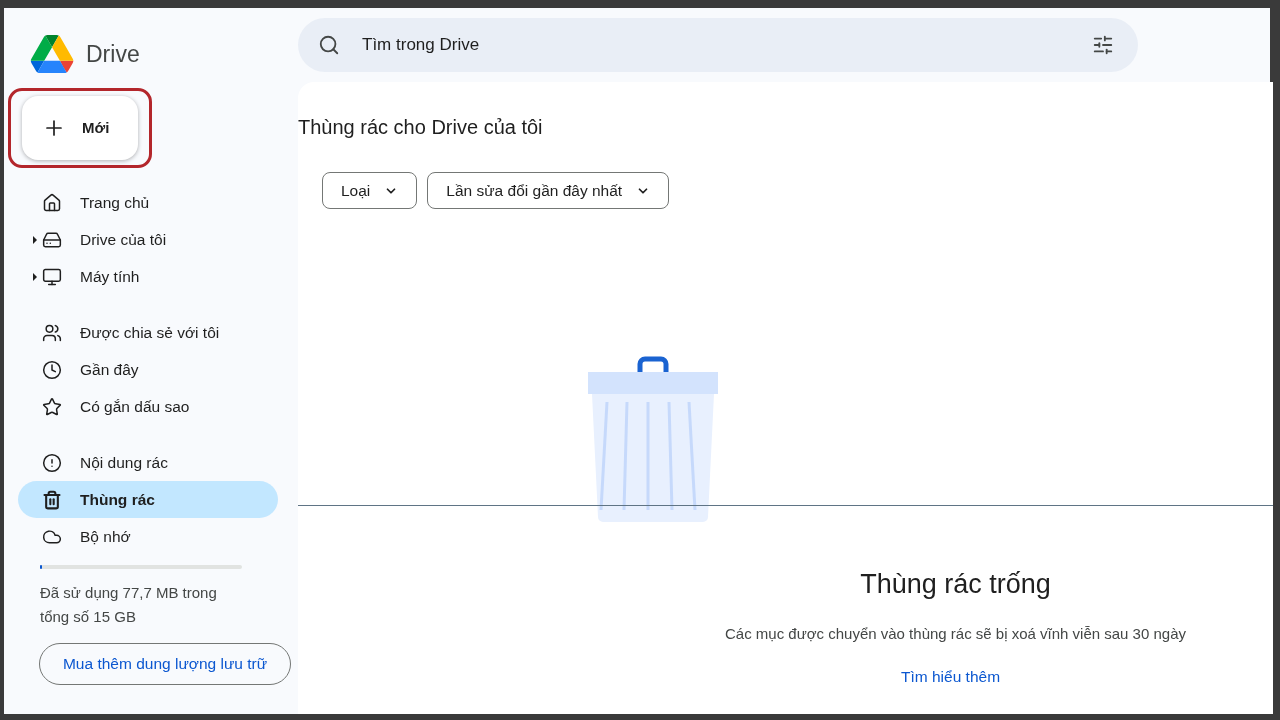 This screenshot has width=1280, height=720. What do you see at coordinates (148, 276) in the screenshot?
I see `sidebar-item: Máy tính` at bounding box center [148, 276].